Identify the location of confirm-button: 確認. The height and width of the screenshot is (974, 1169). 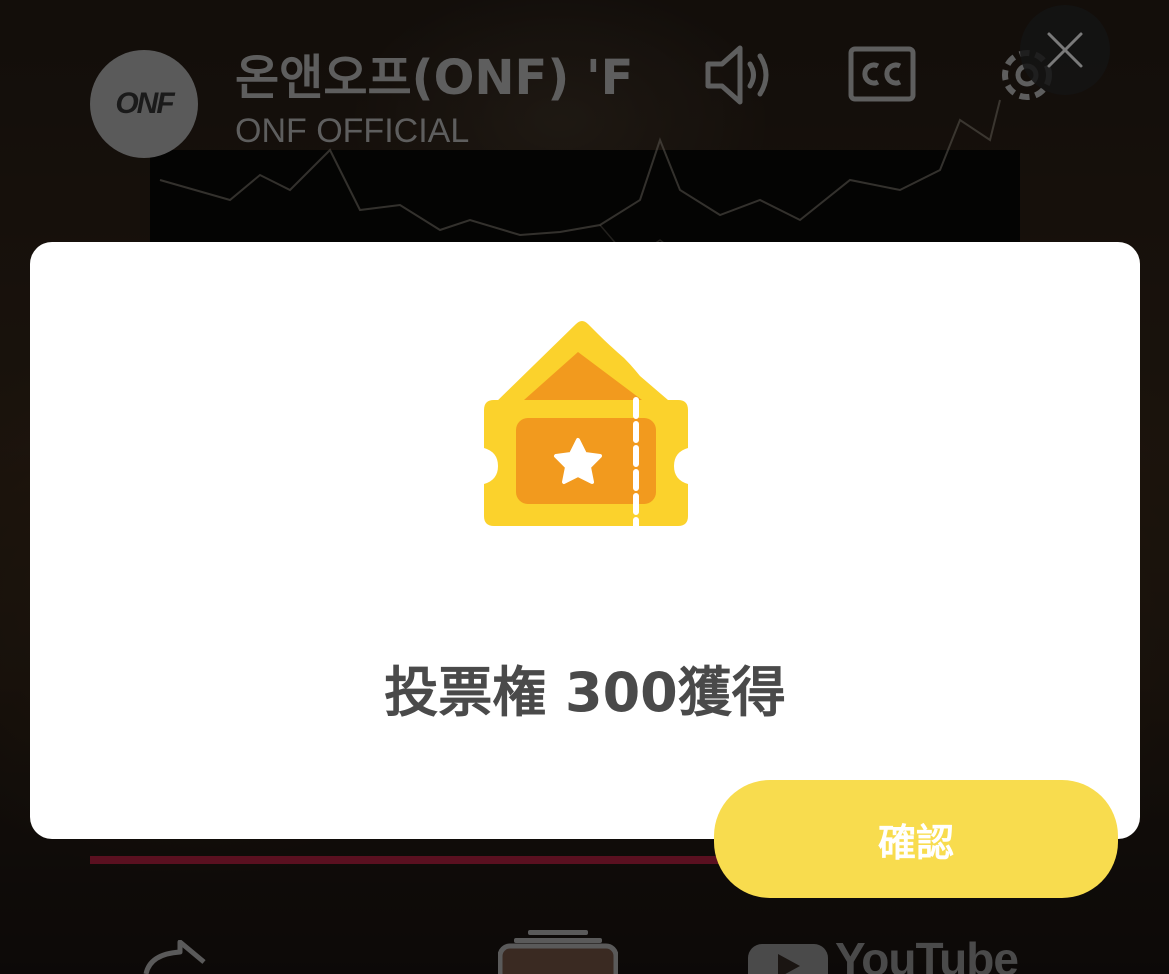
(916, 839).